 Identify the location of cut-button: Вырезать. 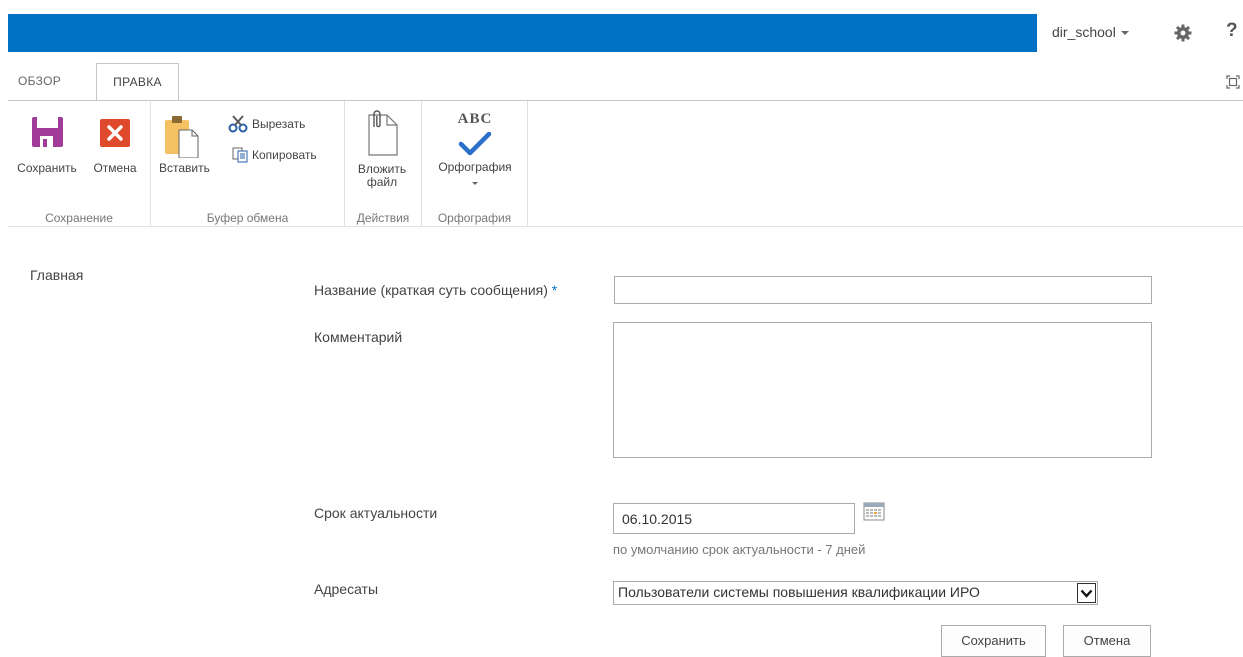
(266, 124).